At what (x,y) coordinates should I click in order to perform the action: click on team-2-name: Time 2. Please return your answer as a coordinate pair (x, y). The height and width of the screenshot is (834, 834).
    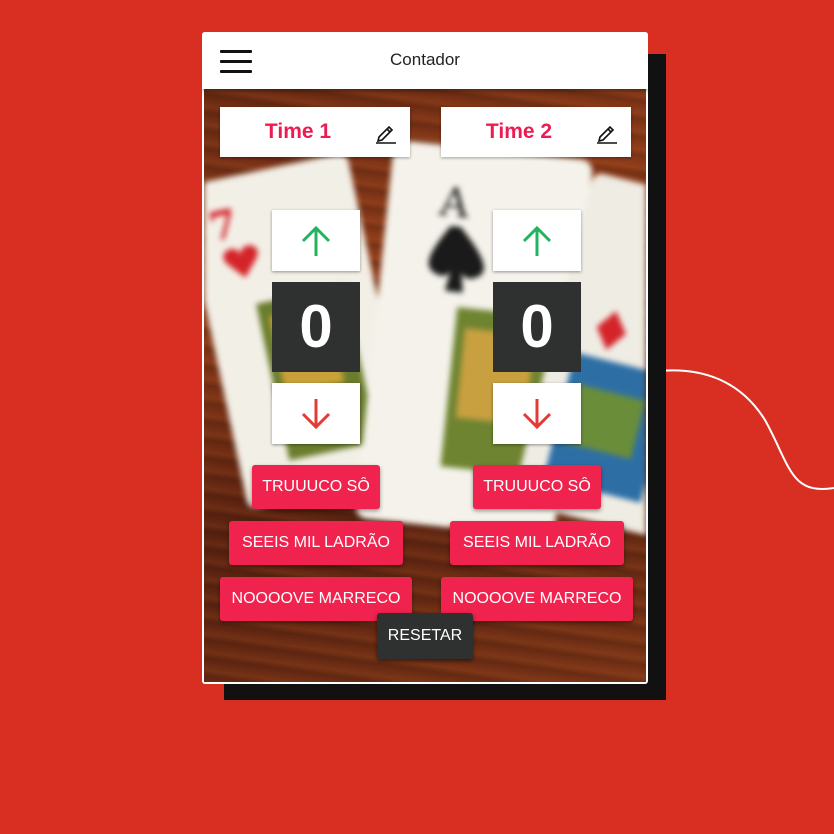
    Looking at the image, I should click on (519, 131).